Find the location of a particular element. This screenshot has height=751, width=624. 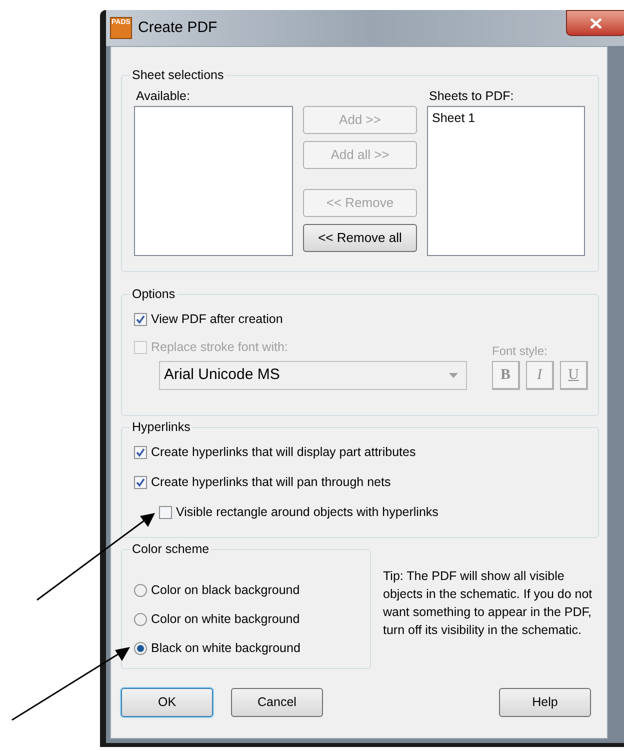

checkbox-label: Create hyperlinks that will display part attributes is located at coordinates (283, 452).